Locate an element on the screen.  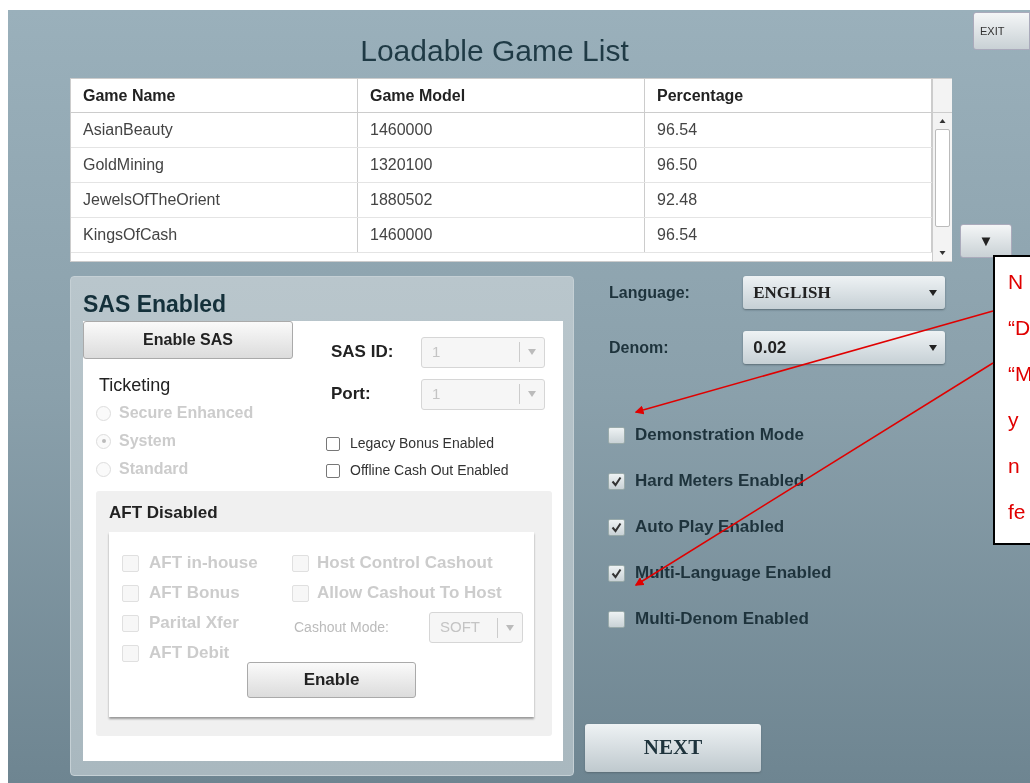
checkbox-label: Multi-Denom Enabled is located at coordinates (722, 619).